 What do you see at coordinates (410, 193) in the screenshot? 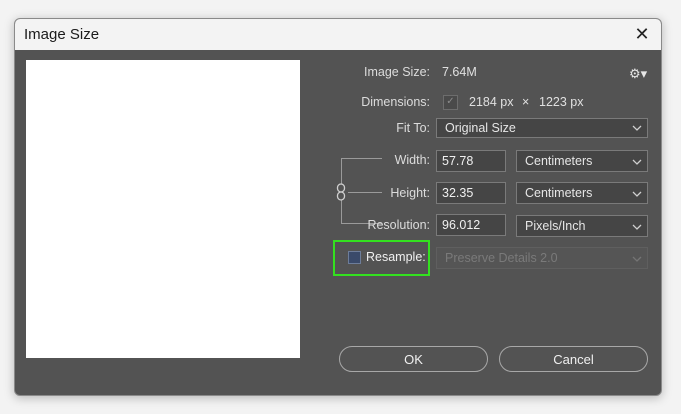
I see `height-label: Height:` at bounding box center [410, 193].